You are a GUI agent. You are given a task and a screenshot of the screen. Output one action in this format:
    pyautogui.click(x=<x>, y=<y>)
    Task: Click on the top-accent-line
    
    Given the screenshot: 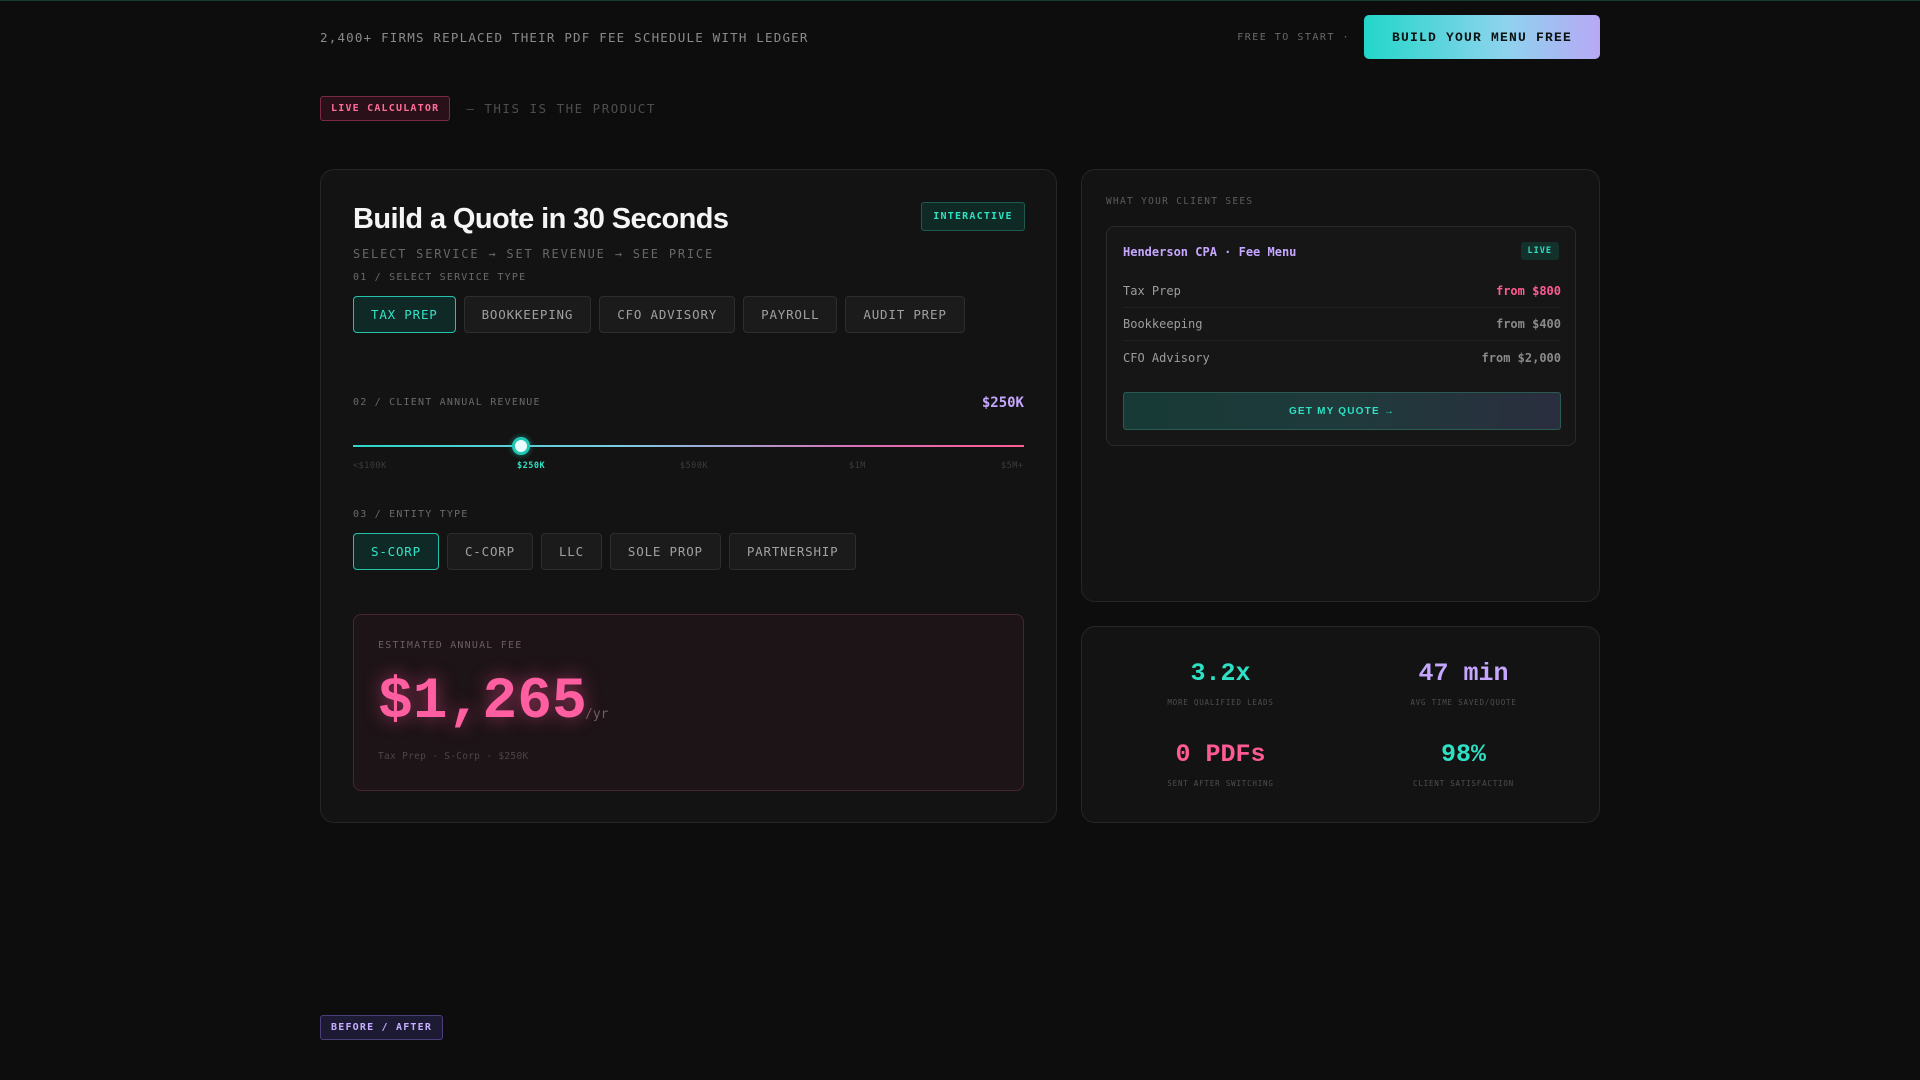 What is the action you would take?
    pyautogui.click(x=960, y=0)
    